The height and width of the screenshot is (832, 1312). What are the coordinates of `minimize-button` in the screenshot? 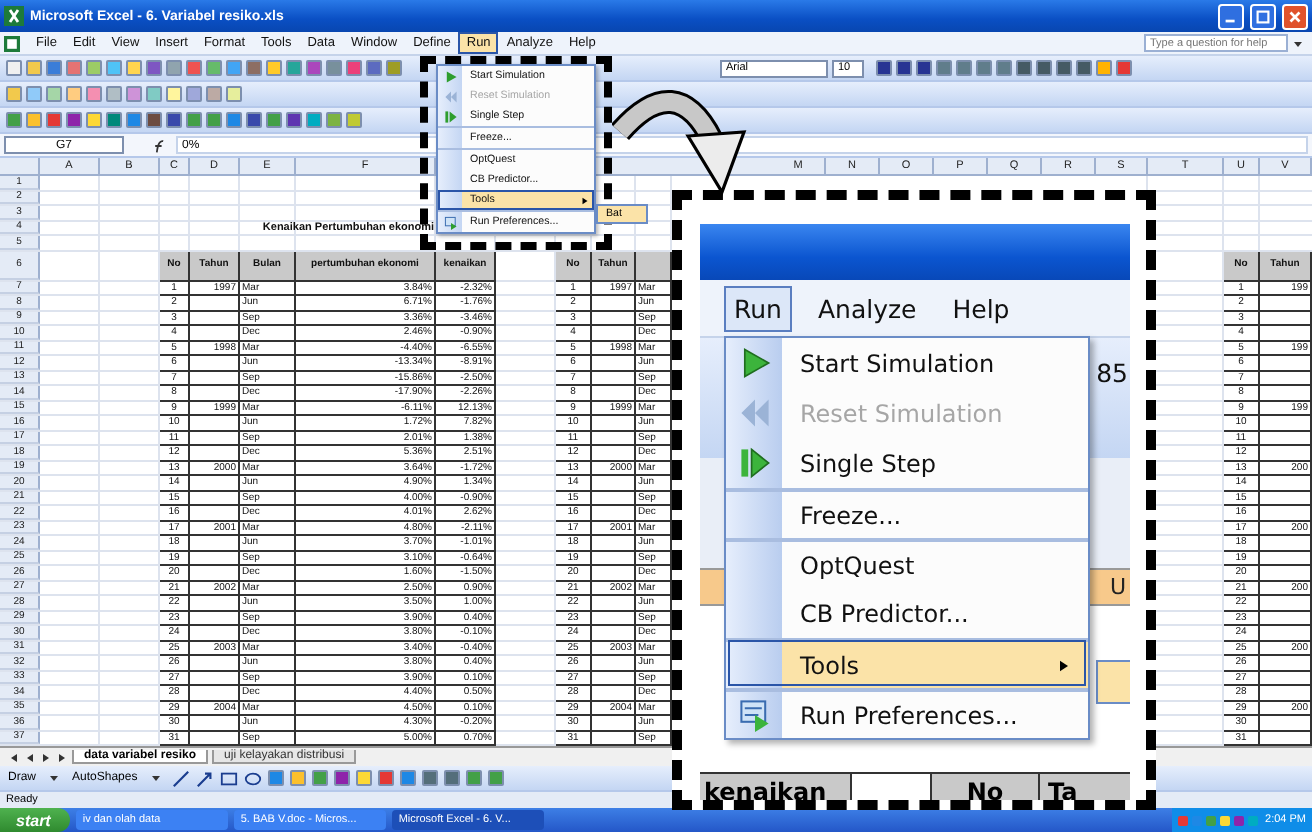 It's located at (1231, 16).